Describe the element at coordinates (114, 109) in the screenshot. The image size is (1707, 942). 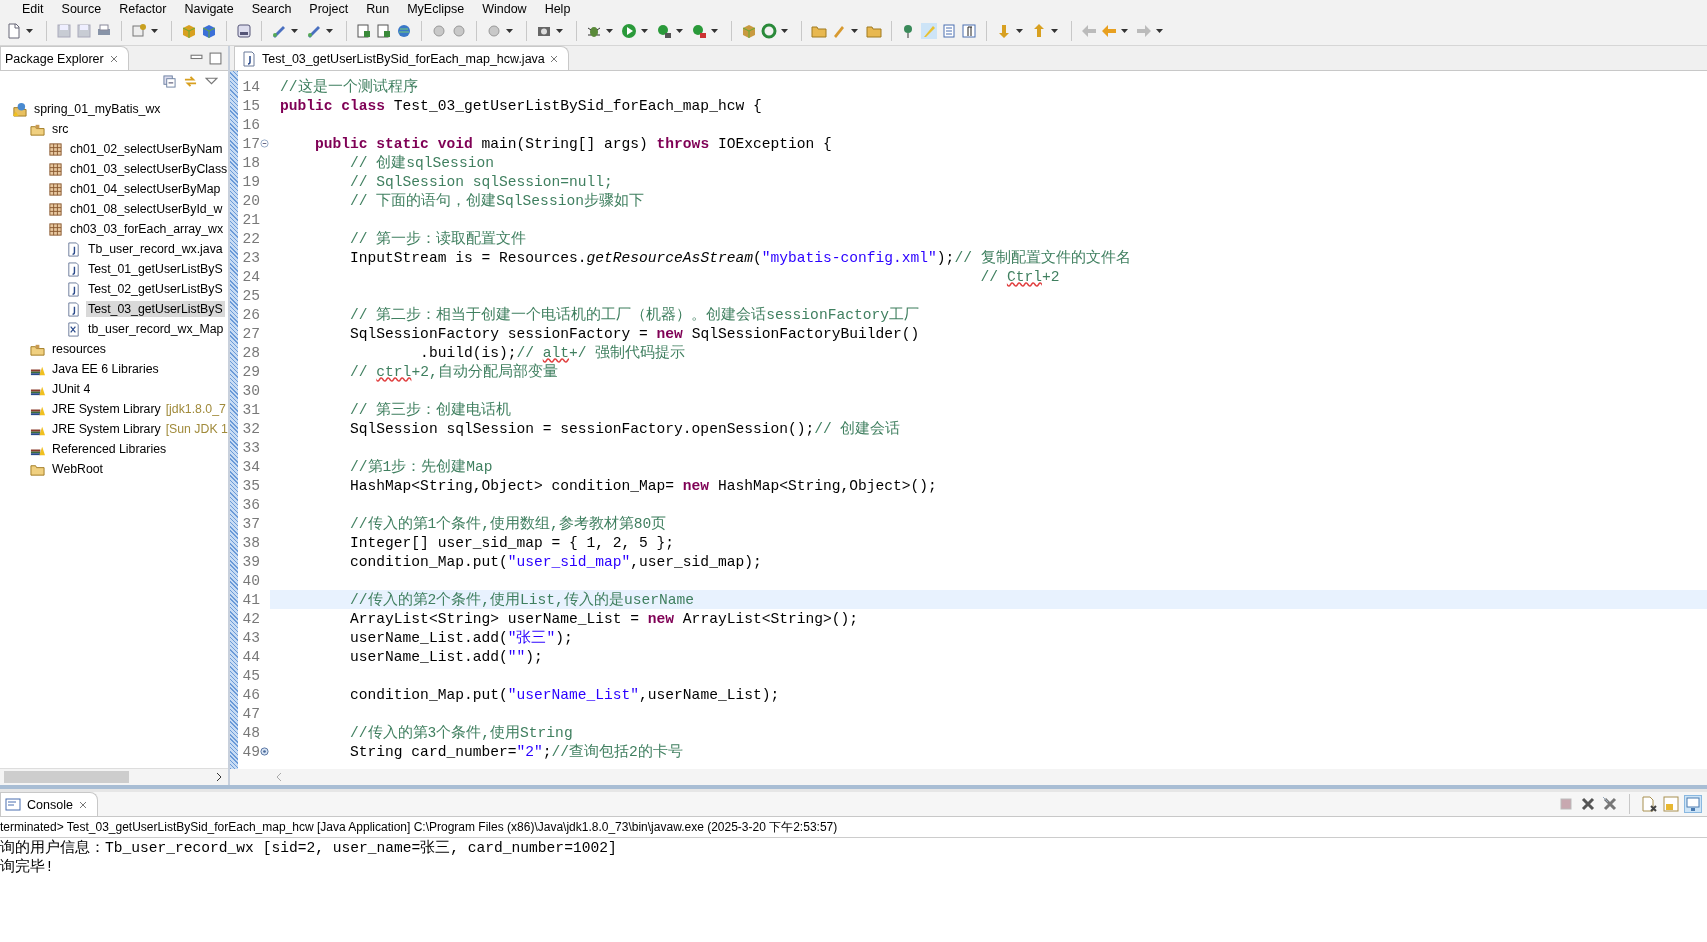
I see `tree-item: spring_01_myBatis_wx` at that location.